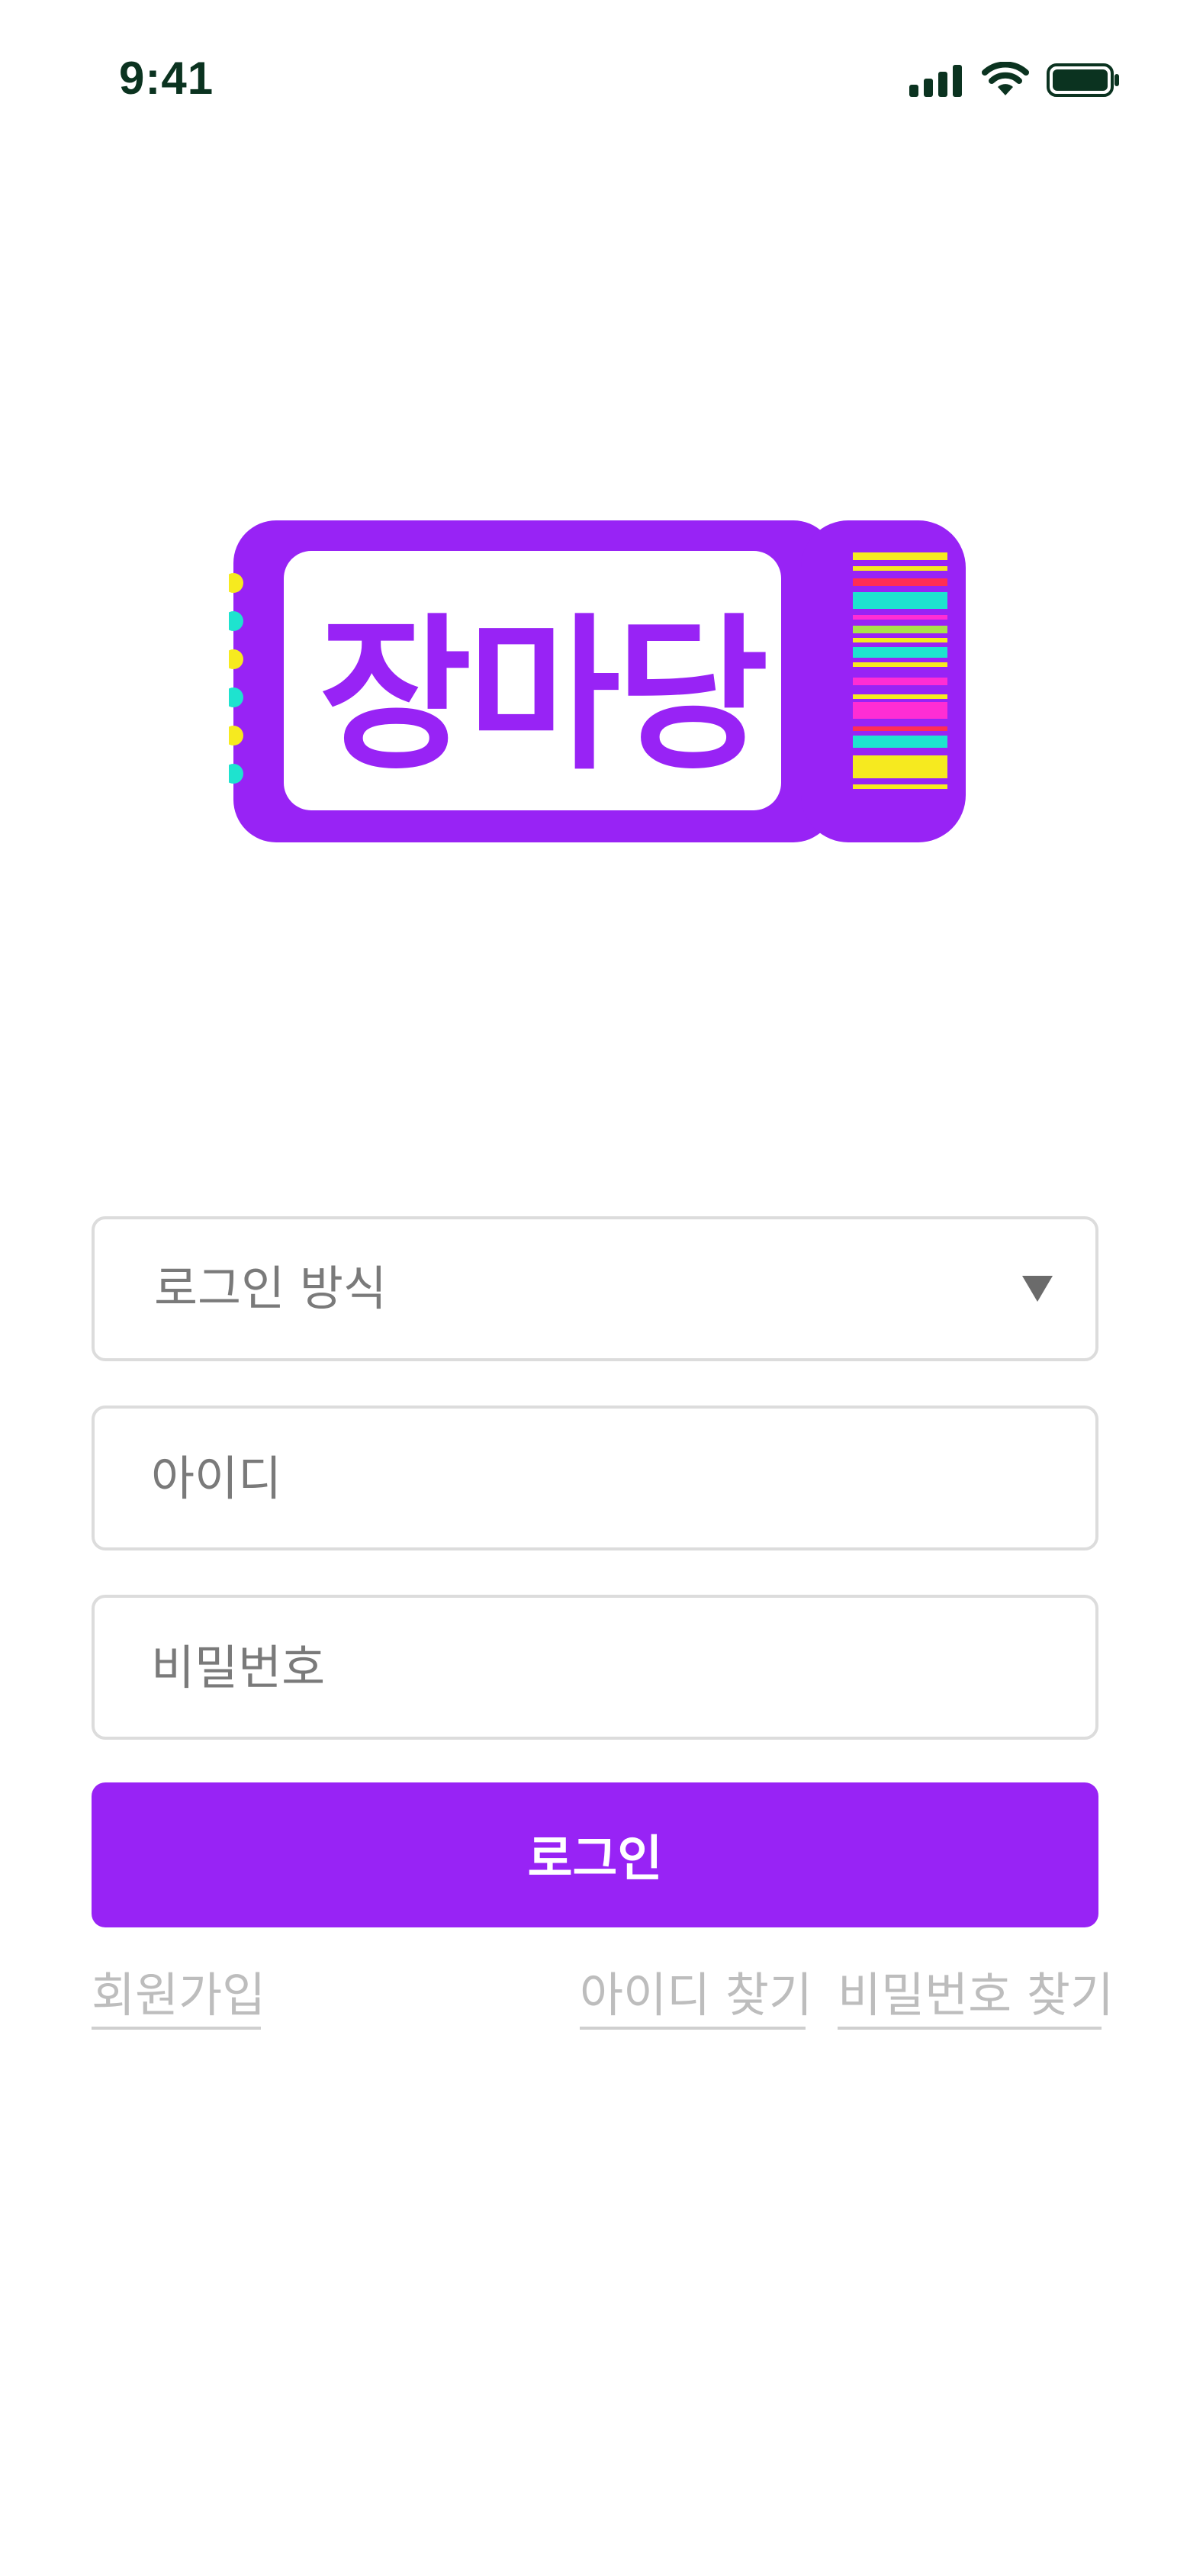 The height and width of the screenshot is (2576, 1190). I want to click on user-id-field, so click(595, 1478).